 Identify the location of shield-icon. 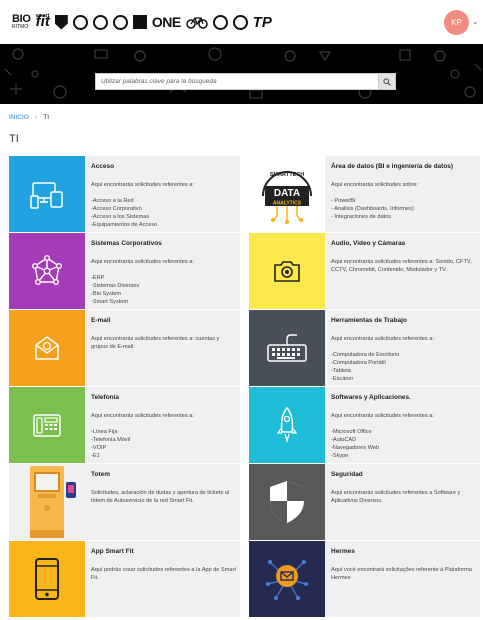
(287, 502).